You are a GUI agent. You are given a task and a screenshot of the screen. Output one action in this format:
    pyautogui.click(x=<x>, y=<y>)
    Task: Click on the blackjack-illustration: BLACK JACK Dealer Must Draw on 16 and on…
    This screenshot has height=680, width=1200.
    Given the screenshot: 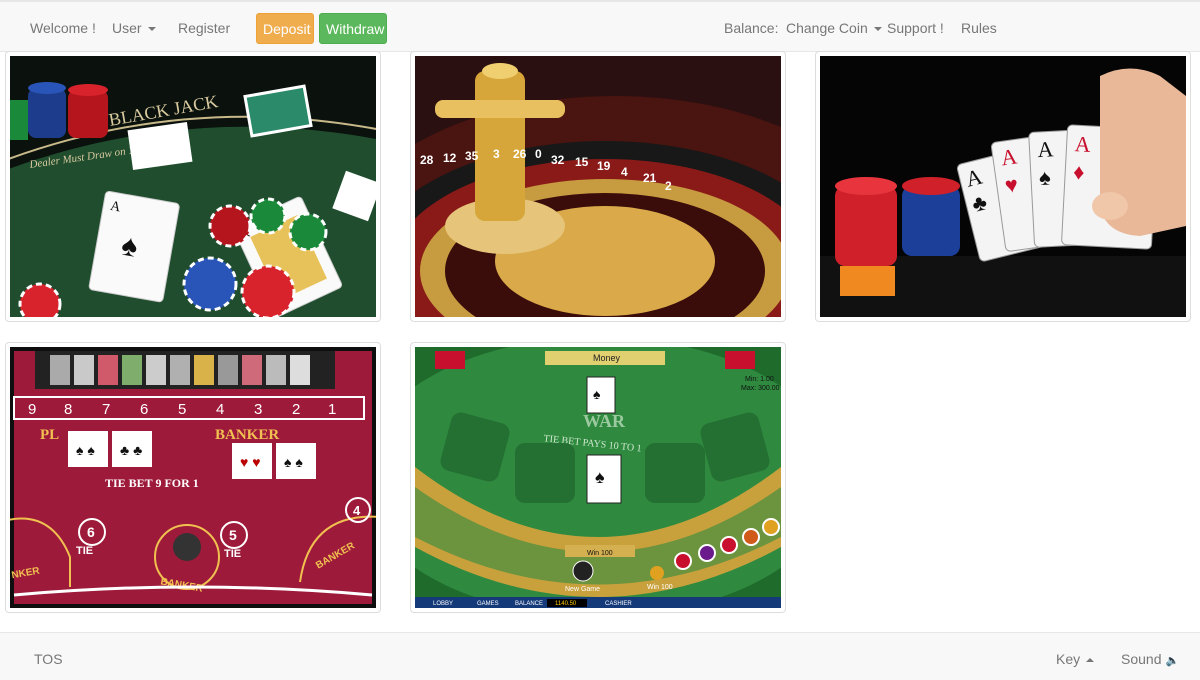 What is the action you would take?
    pyautogui.click(x=193, y=186)
    